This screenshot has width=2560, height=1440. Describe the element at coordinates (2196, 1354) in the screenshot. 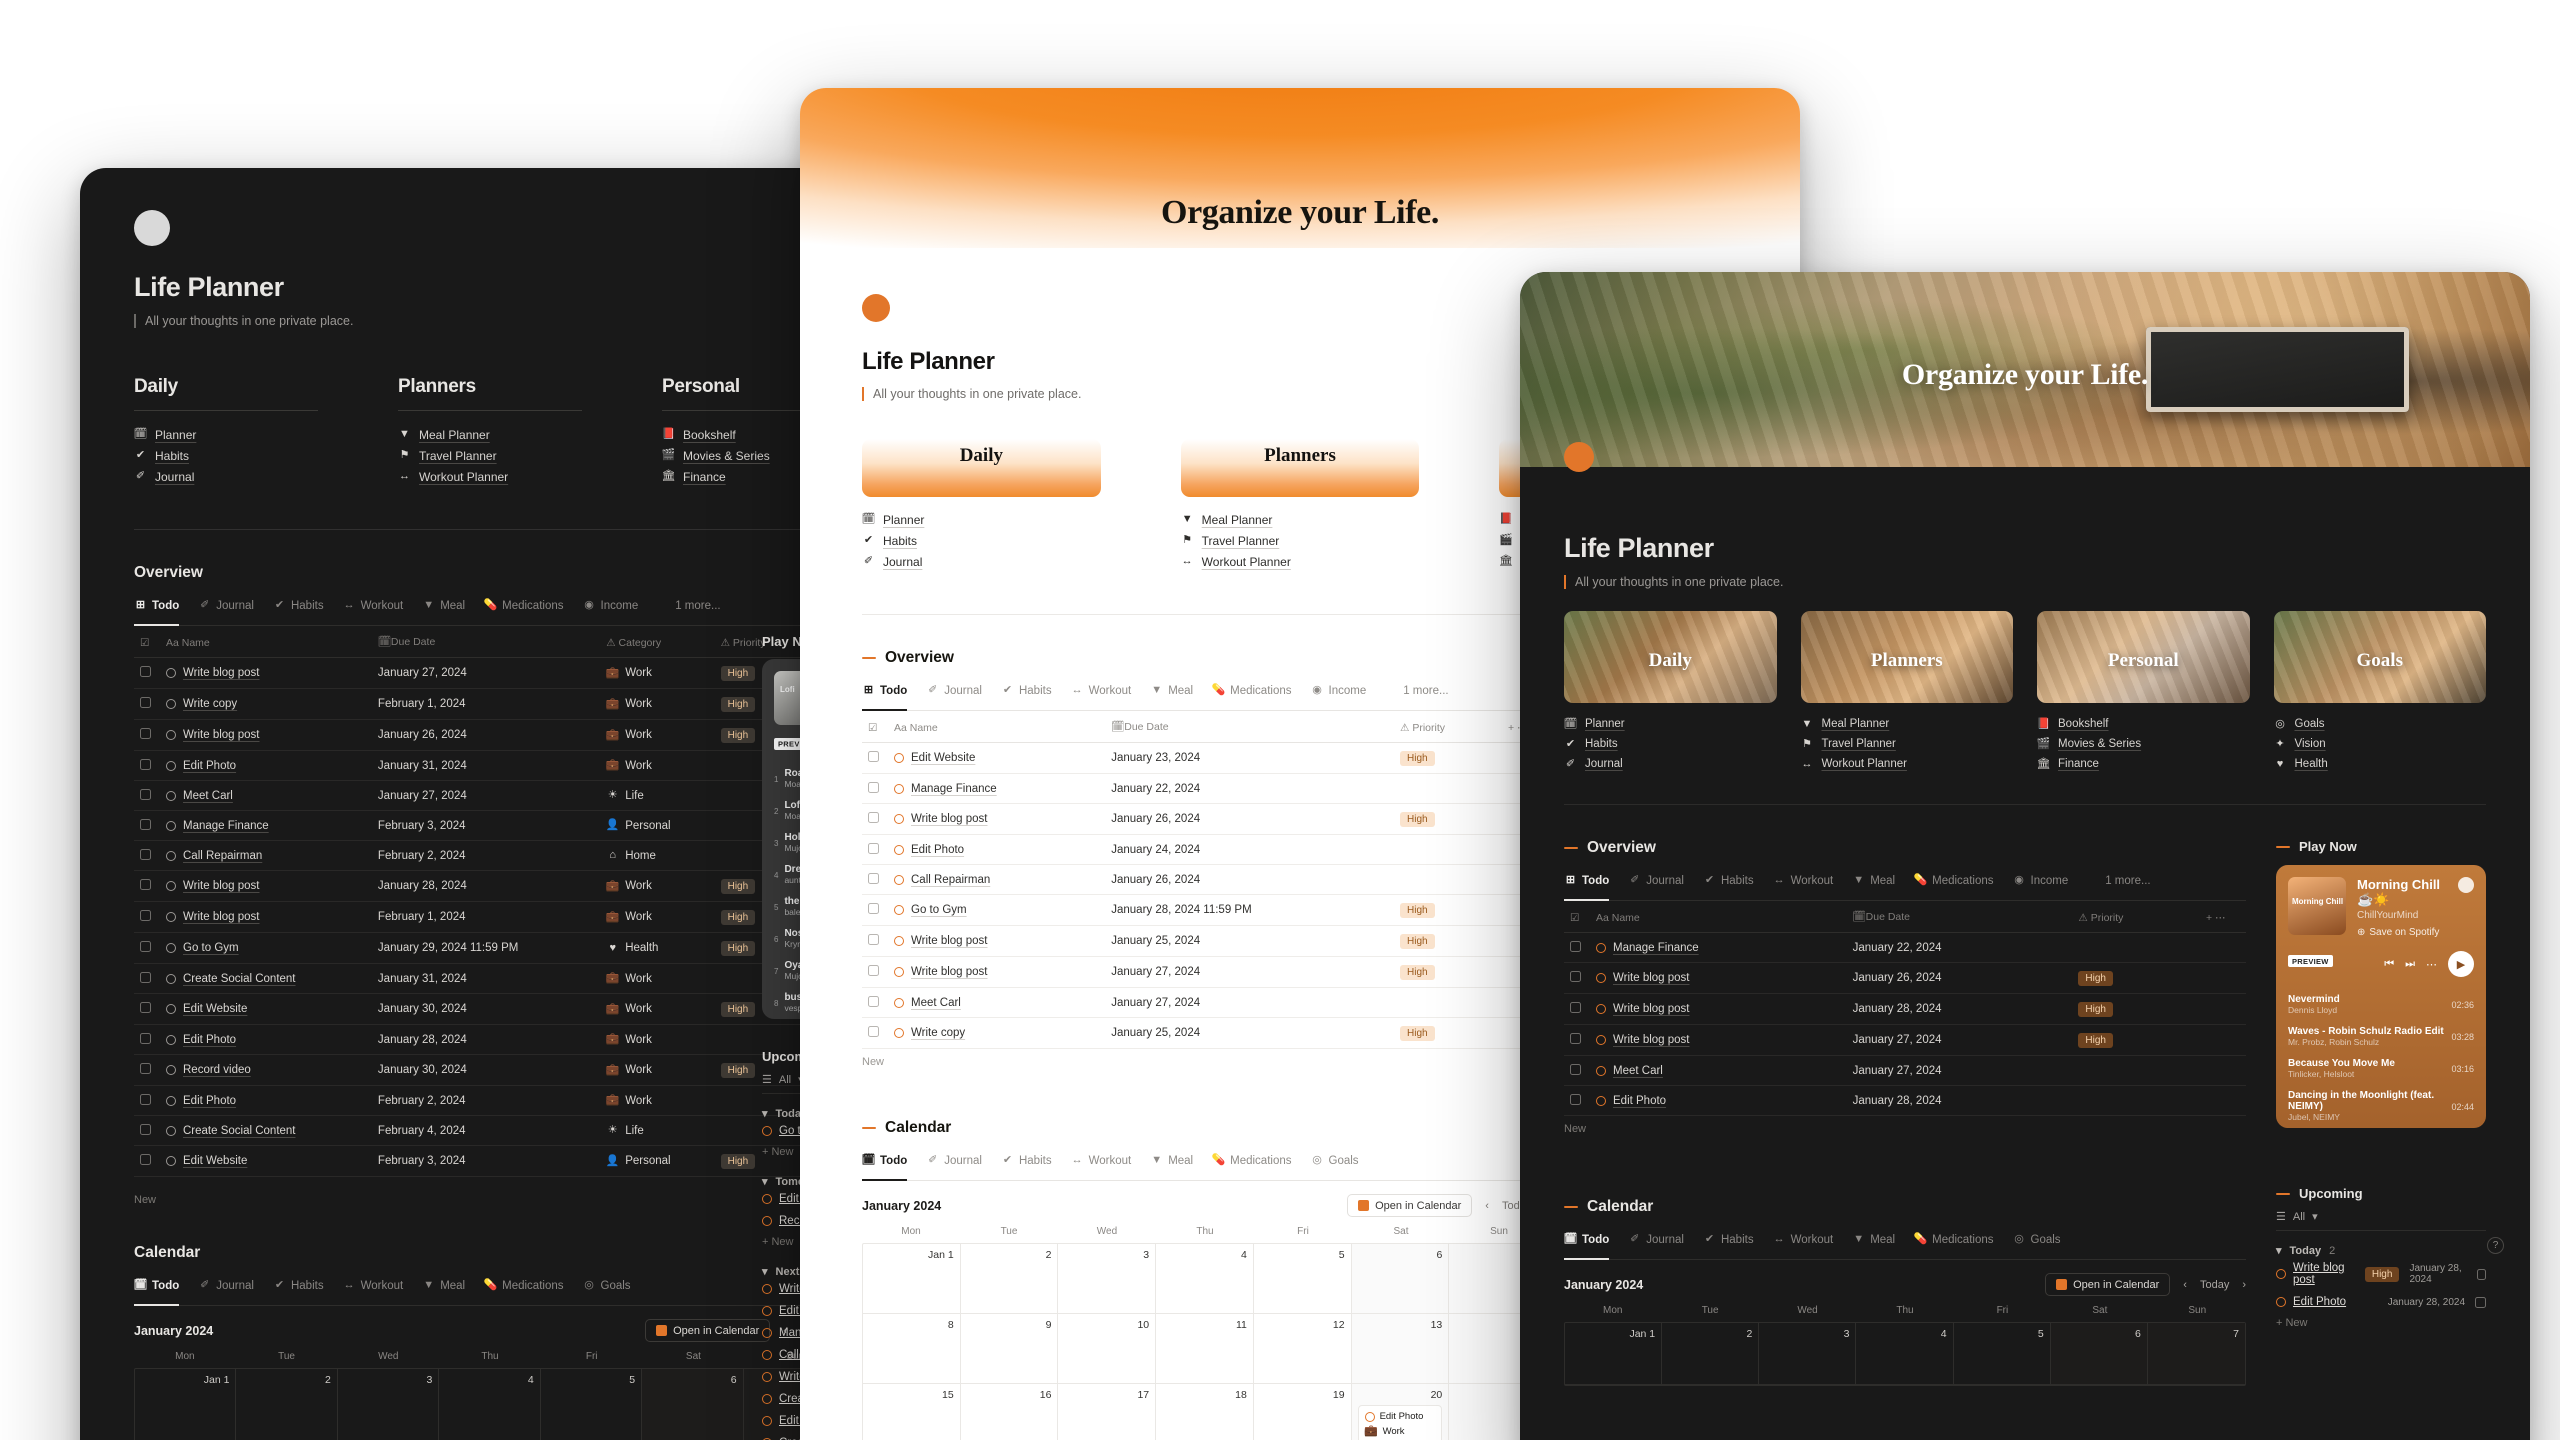

I see `calendar-day-cell: 7` at that location.